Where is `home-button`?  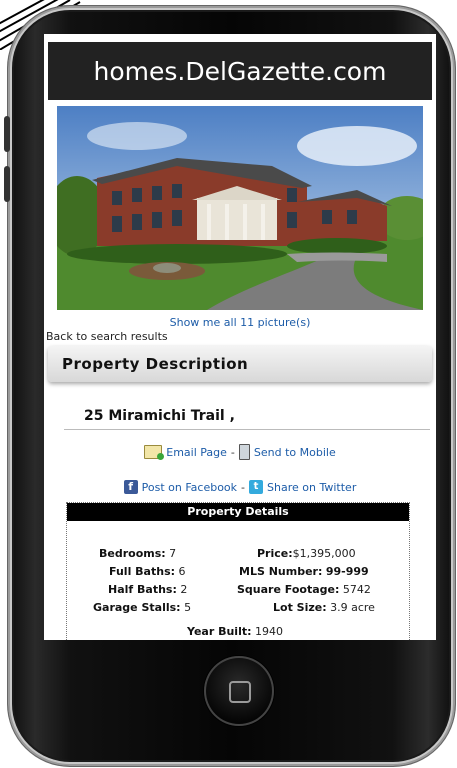 home-button is located at coordinates (239, 691).